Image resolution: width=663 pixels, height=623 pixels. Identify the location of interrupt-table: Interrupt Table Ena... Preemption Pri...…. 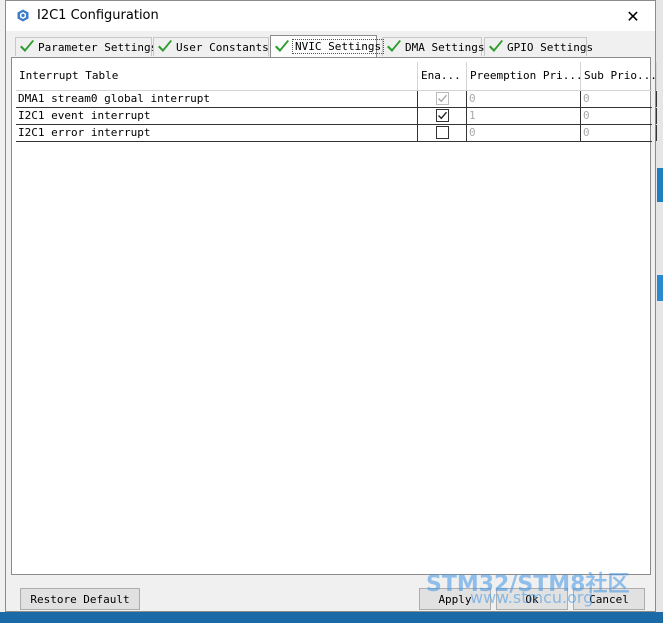
(336, 102).